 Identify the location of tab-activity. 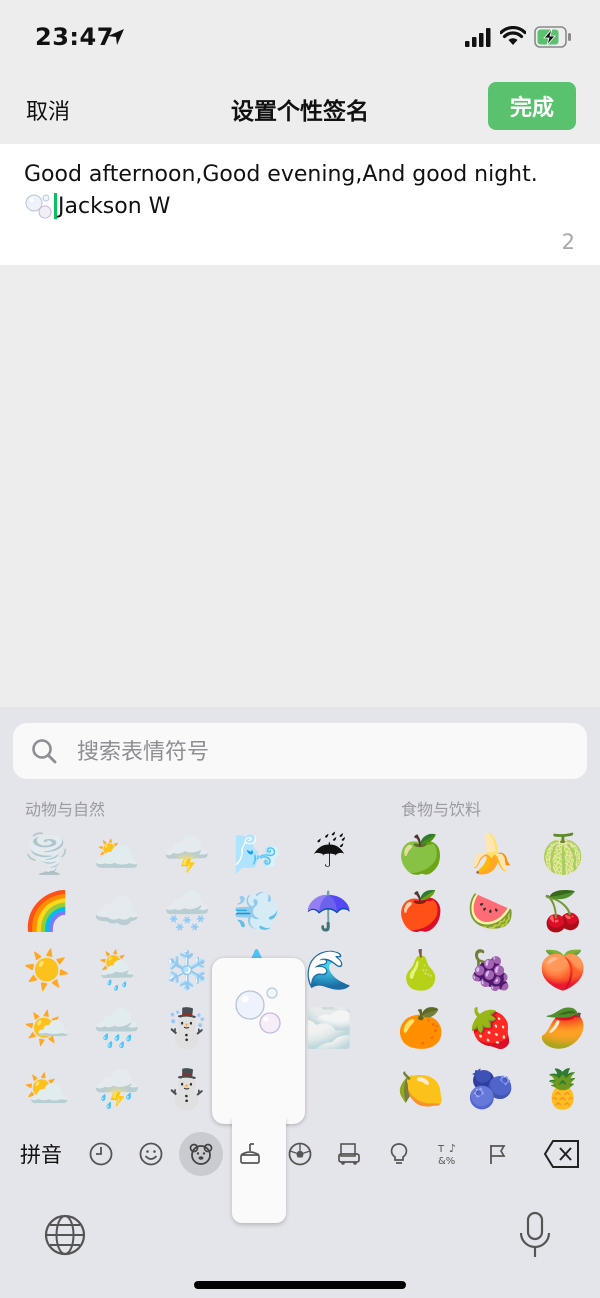
(300, 1154).